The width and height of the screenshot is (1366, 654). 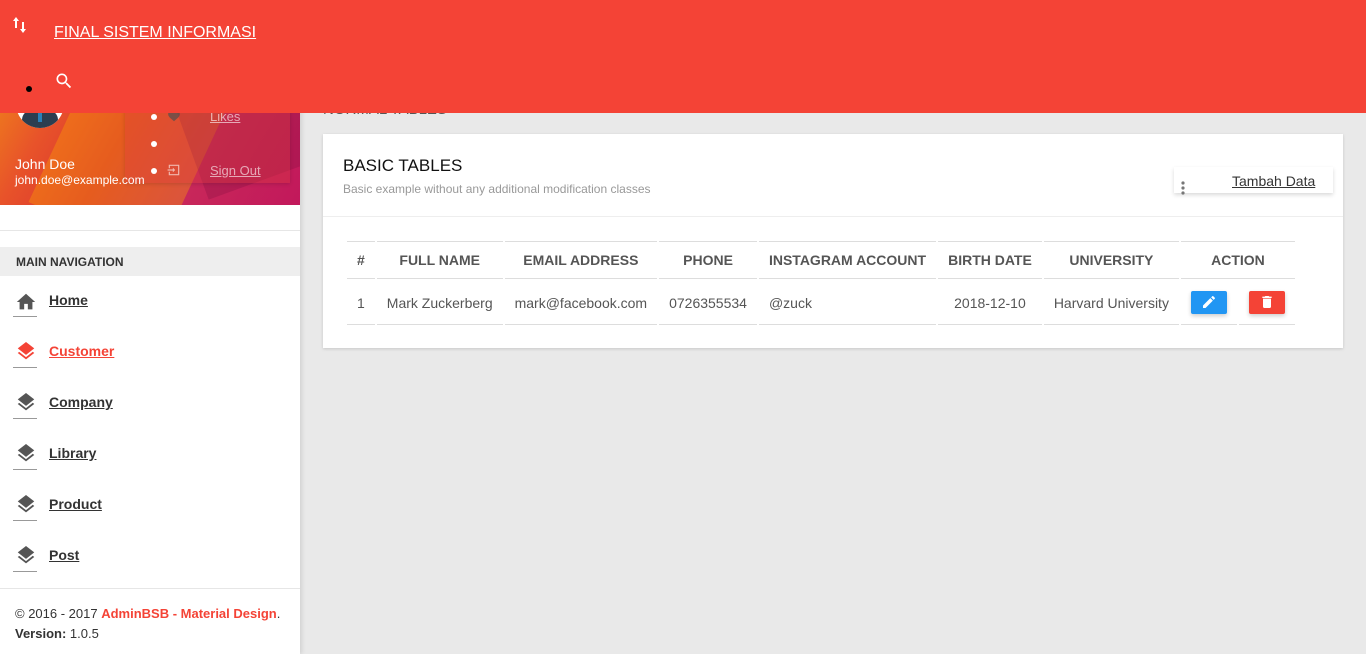 I want to click on column-header: FULL NAME, so click(x=439, y=260).